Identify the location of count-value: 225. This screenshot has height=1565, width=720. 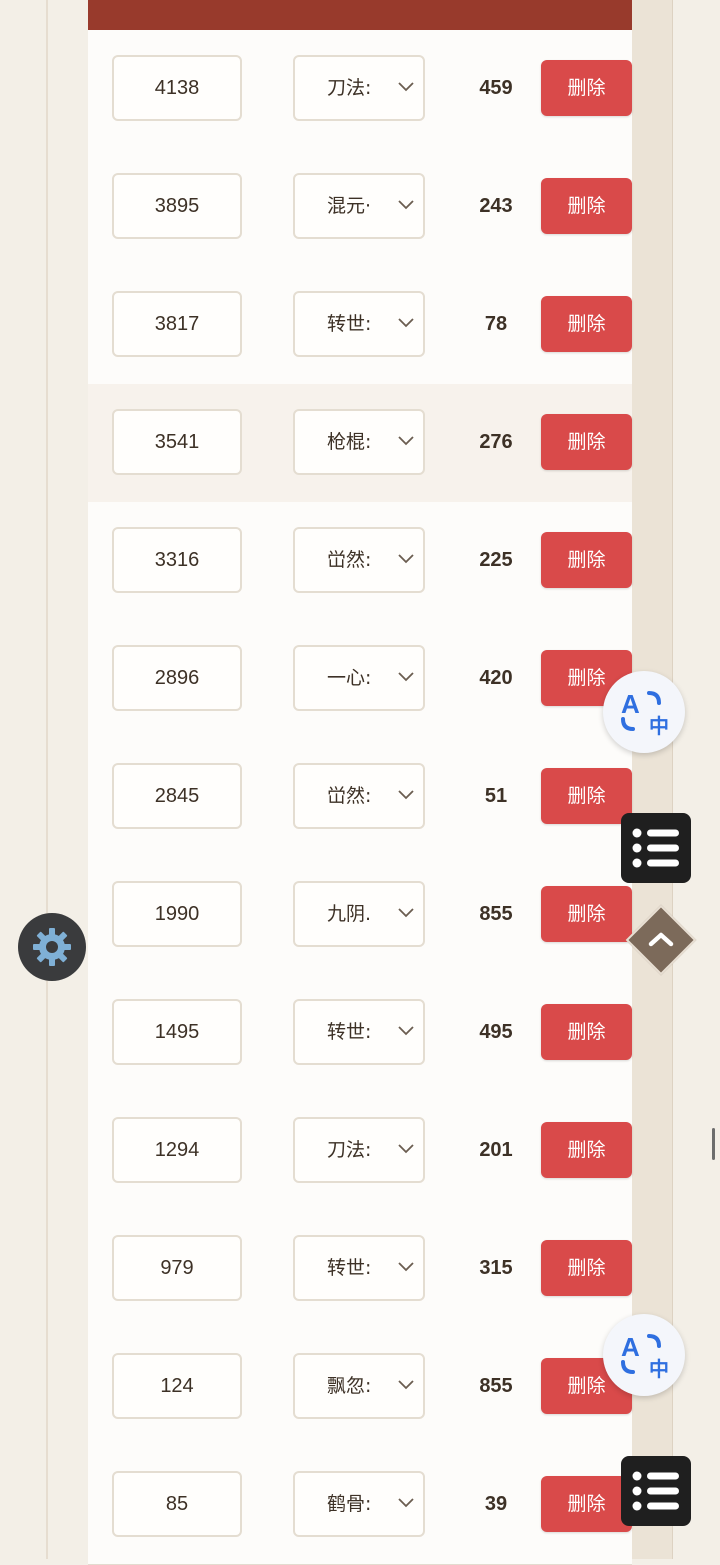
(496, 560).